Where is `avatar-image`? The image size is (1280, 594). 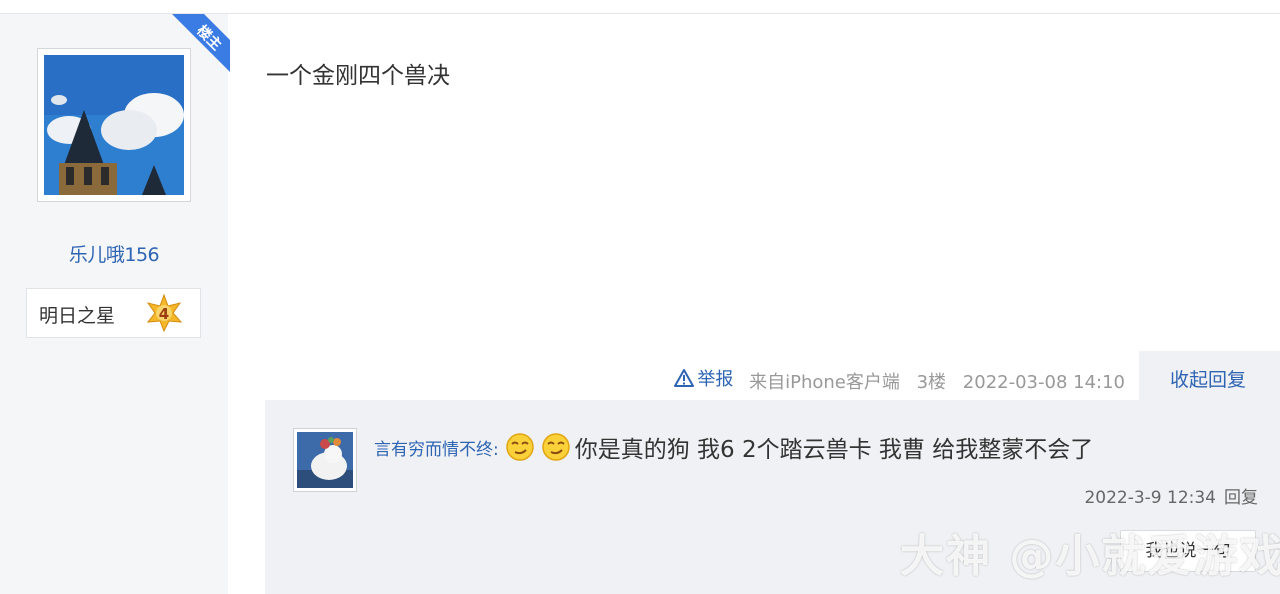 avatar-image is located at coordinates (114, 125).